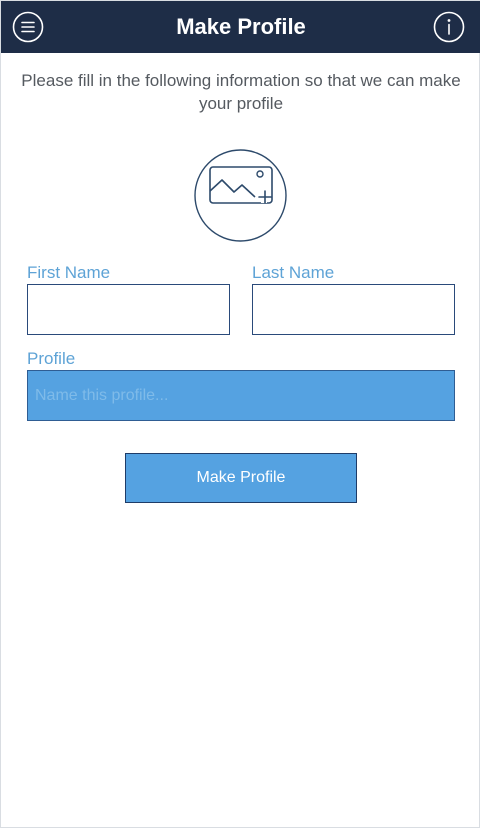 The width and height of the screenshot is (480, 828). I want to click on info-button, so click(449, 27).